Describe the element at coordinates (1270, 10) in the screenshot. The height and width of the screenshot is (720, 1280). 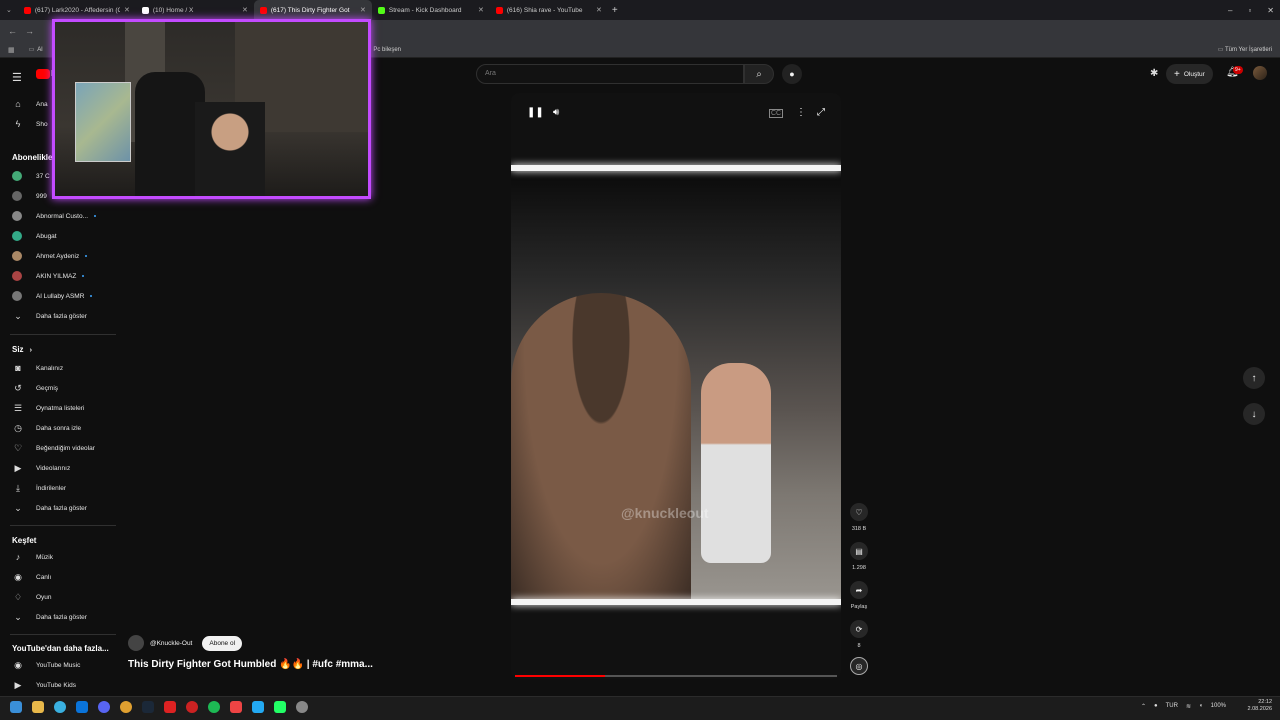
I see `close-window-icon: ✕` at that location.